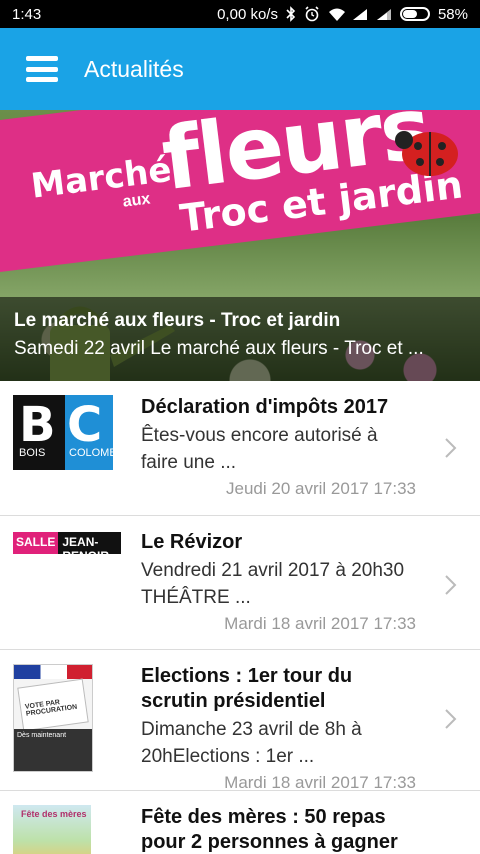 The height and width of the screenshot is (854, 480). I want to click on alarm-icon, so click(312, 14).